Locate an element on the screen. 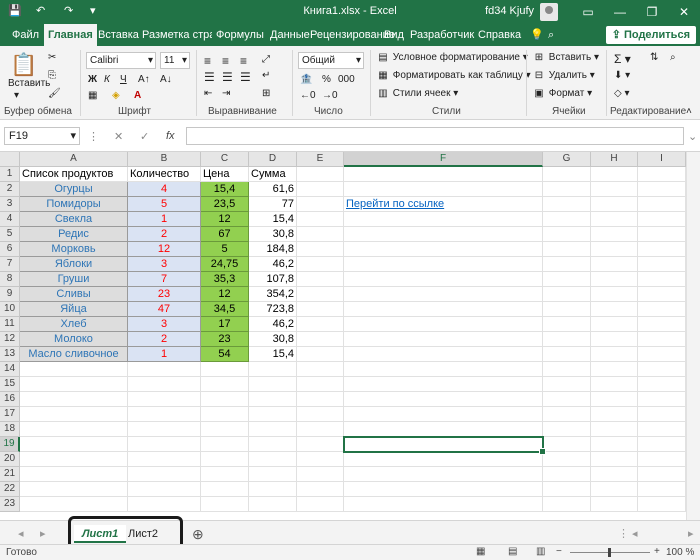 Image resolution: width=700 pixels, height=560 pixels. table-cell: 23 is located at coordinates (164, 294).